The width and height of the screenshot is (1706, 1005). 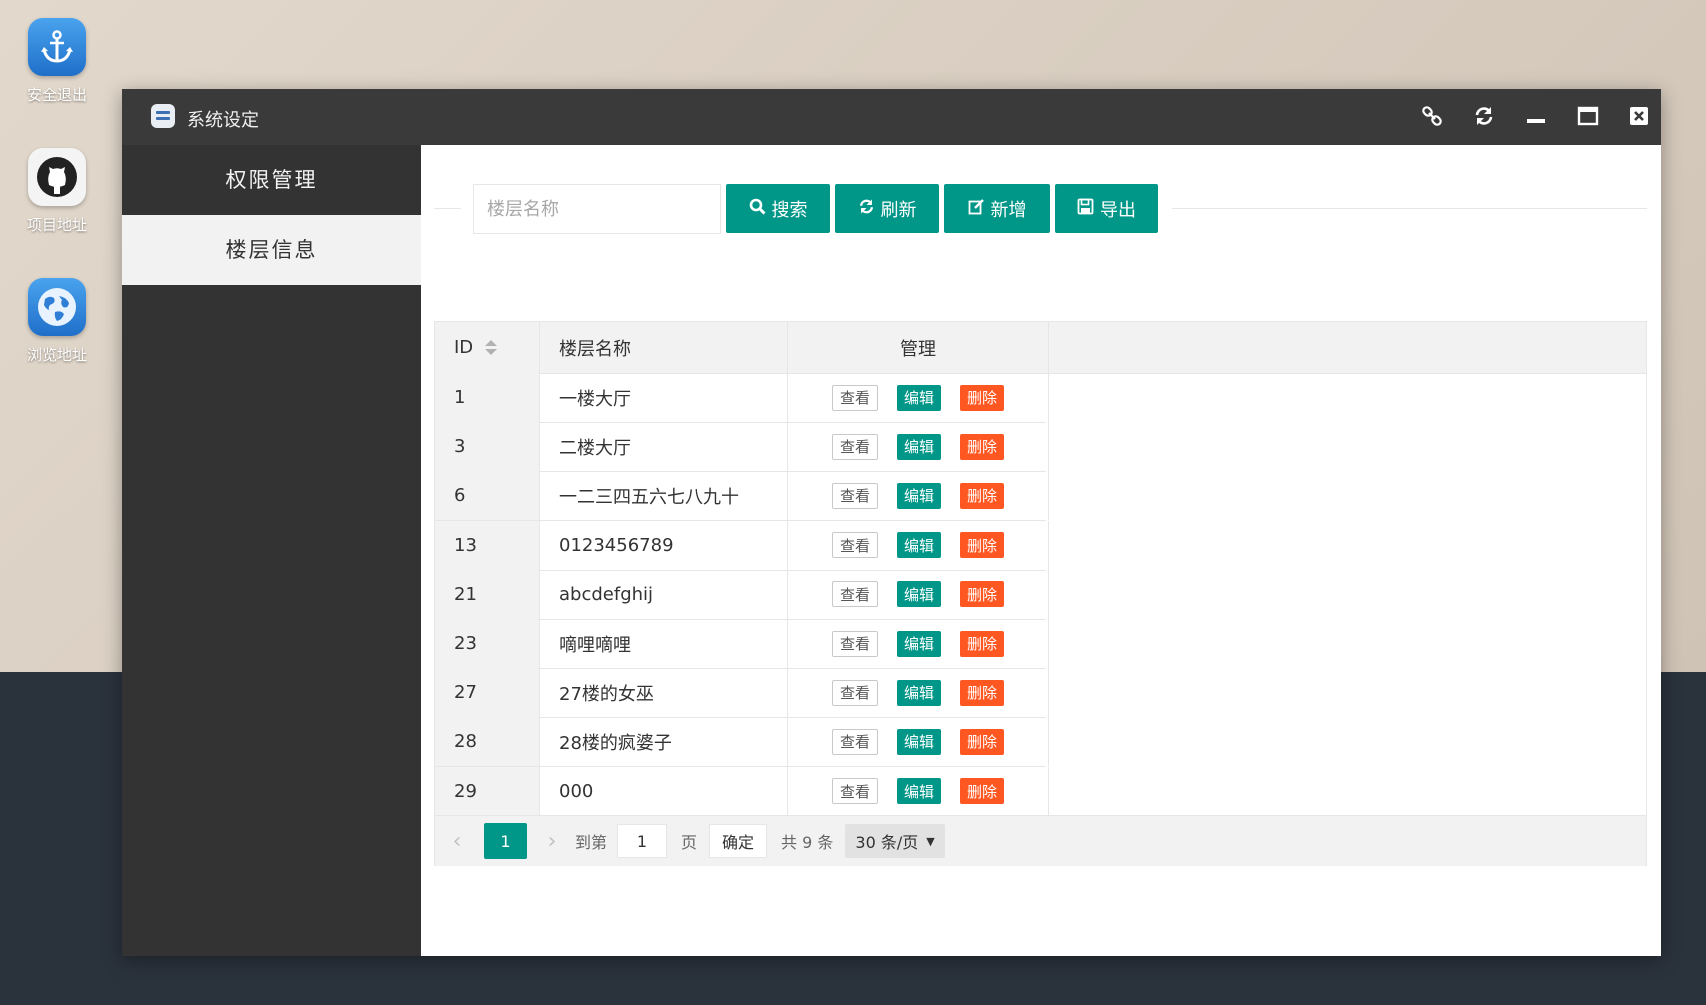 I want to click on table-header: ID 楼层名称 管理, so click(x=1040, y=348).